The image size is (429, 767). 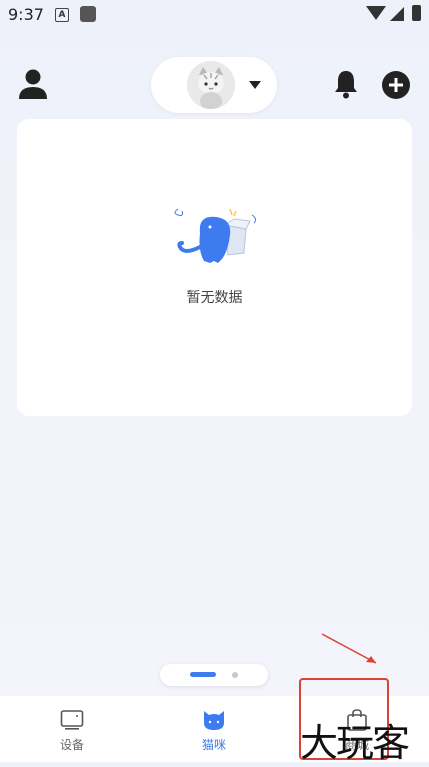 What do you see at coordinates (349, 648) in the screenshot?
I see `annotation-arrow` at bounding box center [349, 648].